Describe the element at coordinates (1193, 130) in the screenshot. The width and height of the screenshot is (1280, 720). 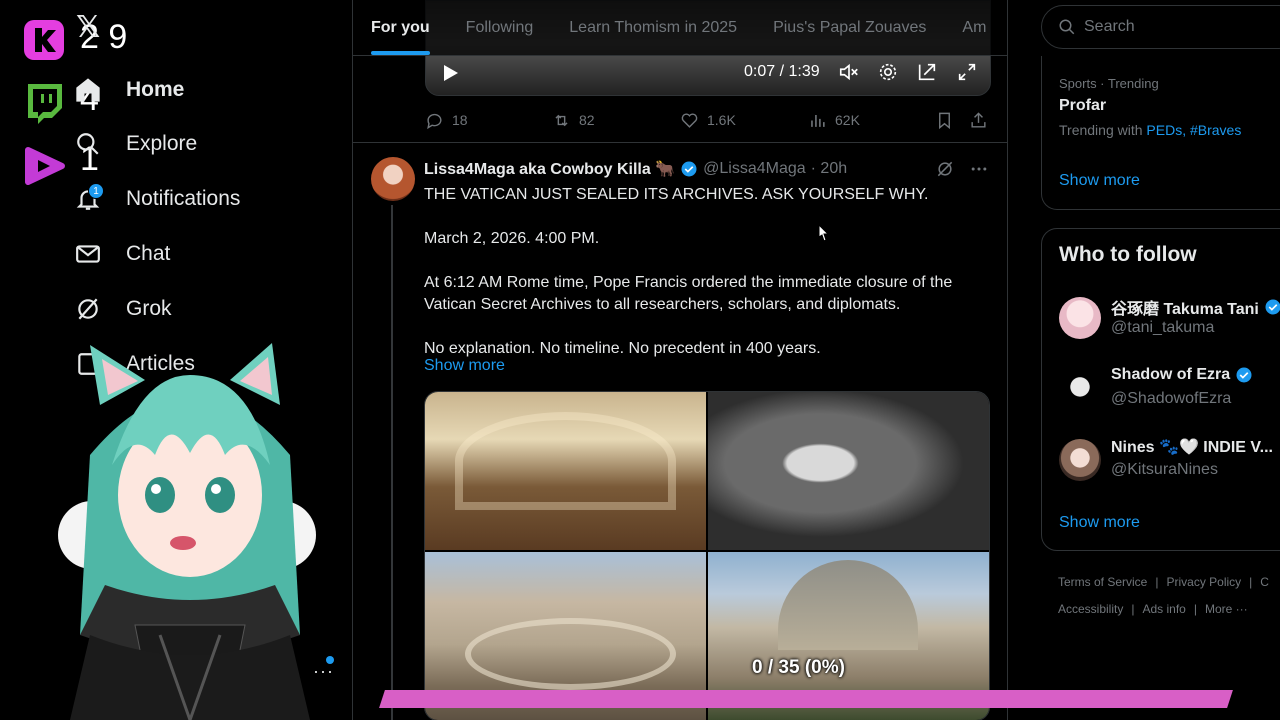
I see `trend-links: PEDs, #Braves` at that location.